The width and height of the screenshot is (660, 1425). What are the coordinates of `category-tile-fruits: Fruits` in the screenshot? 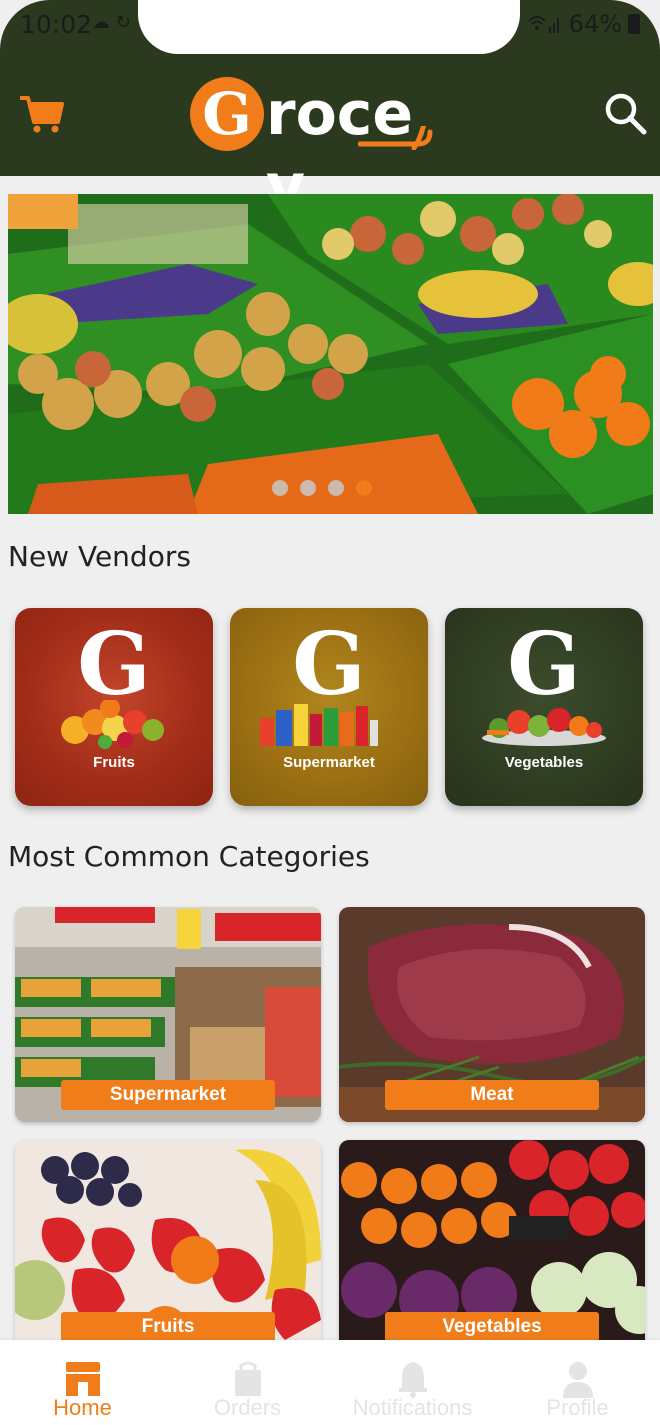 It's located at (168, 1240).